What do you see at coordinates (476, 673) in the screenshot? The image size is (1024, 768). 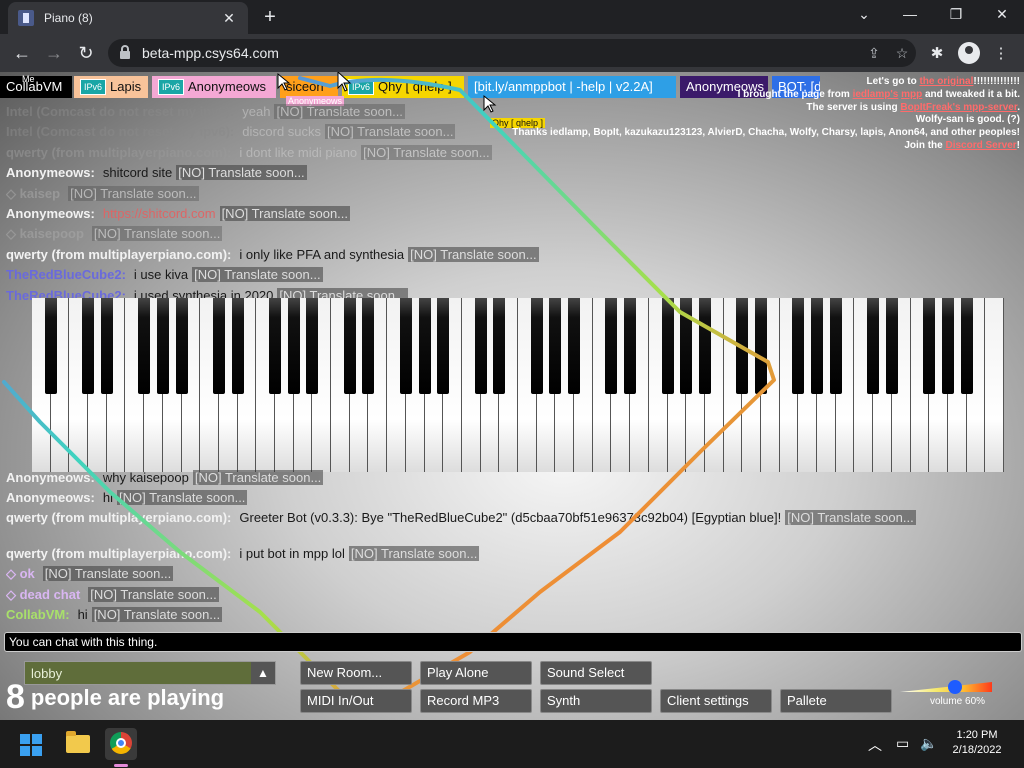 I see `play-alone-button: Play Alone` at bounding box center [476, 673].